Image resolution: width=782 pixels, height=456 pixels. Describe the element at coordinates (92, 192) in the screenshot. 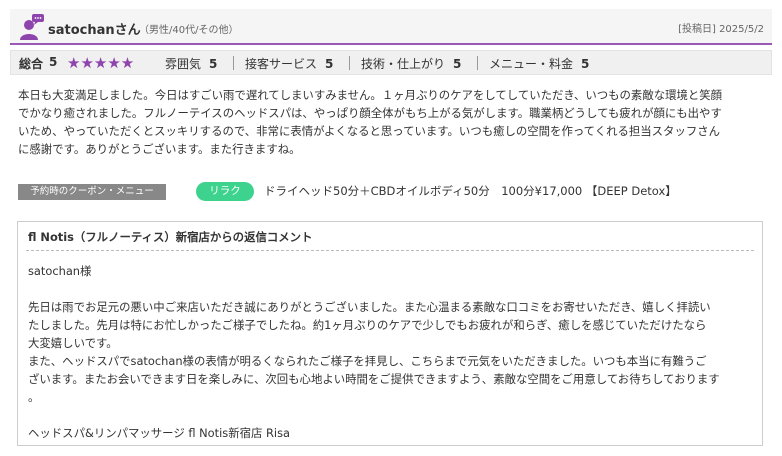

I see `coupon-label: 予約時のクーポン・メニュー` at that location.